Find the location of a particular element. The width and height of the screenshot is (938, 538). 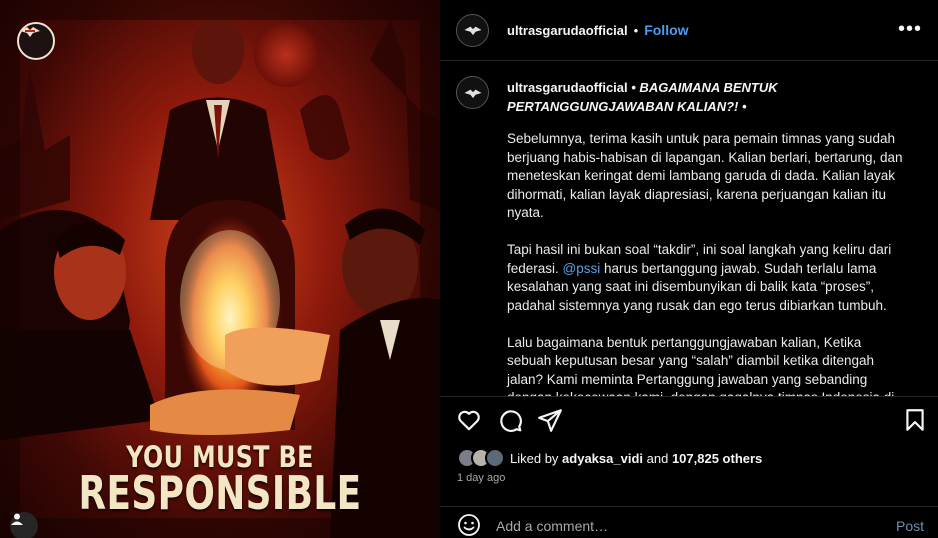

heart-icon is located at coordinates (469, 420).